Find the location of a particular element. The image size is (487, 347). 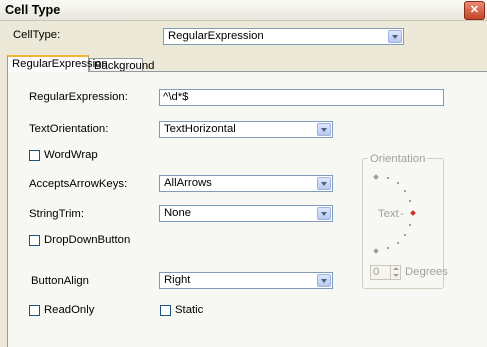

tab-regularexpression: RegularExpression is located at coordinates (57, 63).